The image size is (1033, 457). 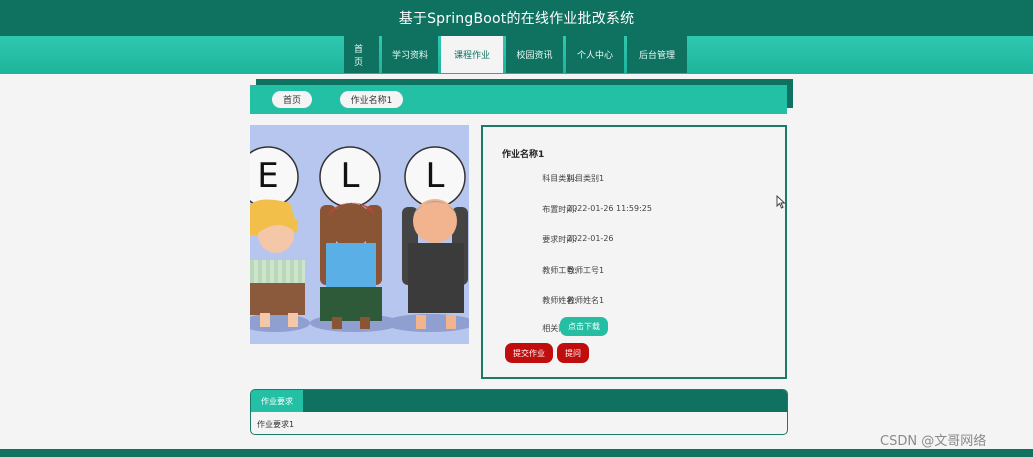 I want to click on requirements-panel: 作业要求 作业要求1, so click(x=519, y=412).